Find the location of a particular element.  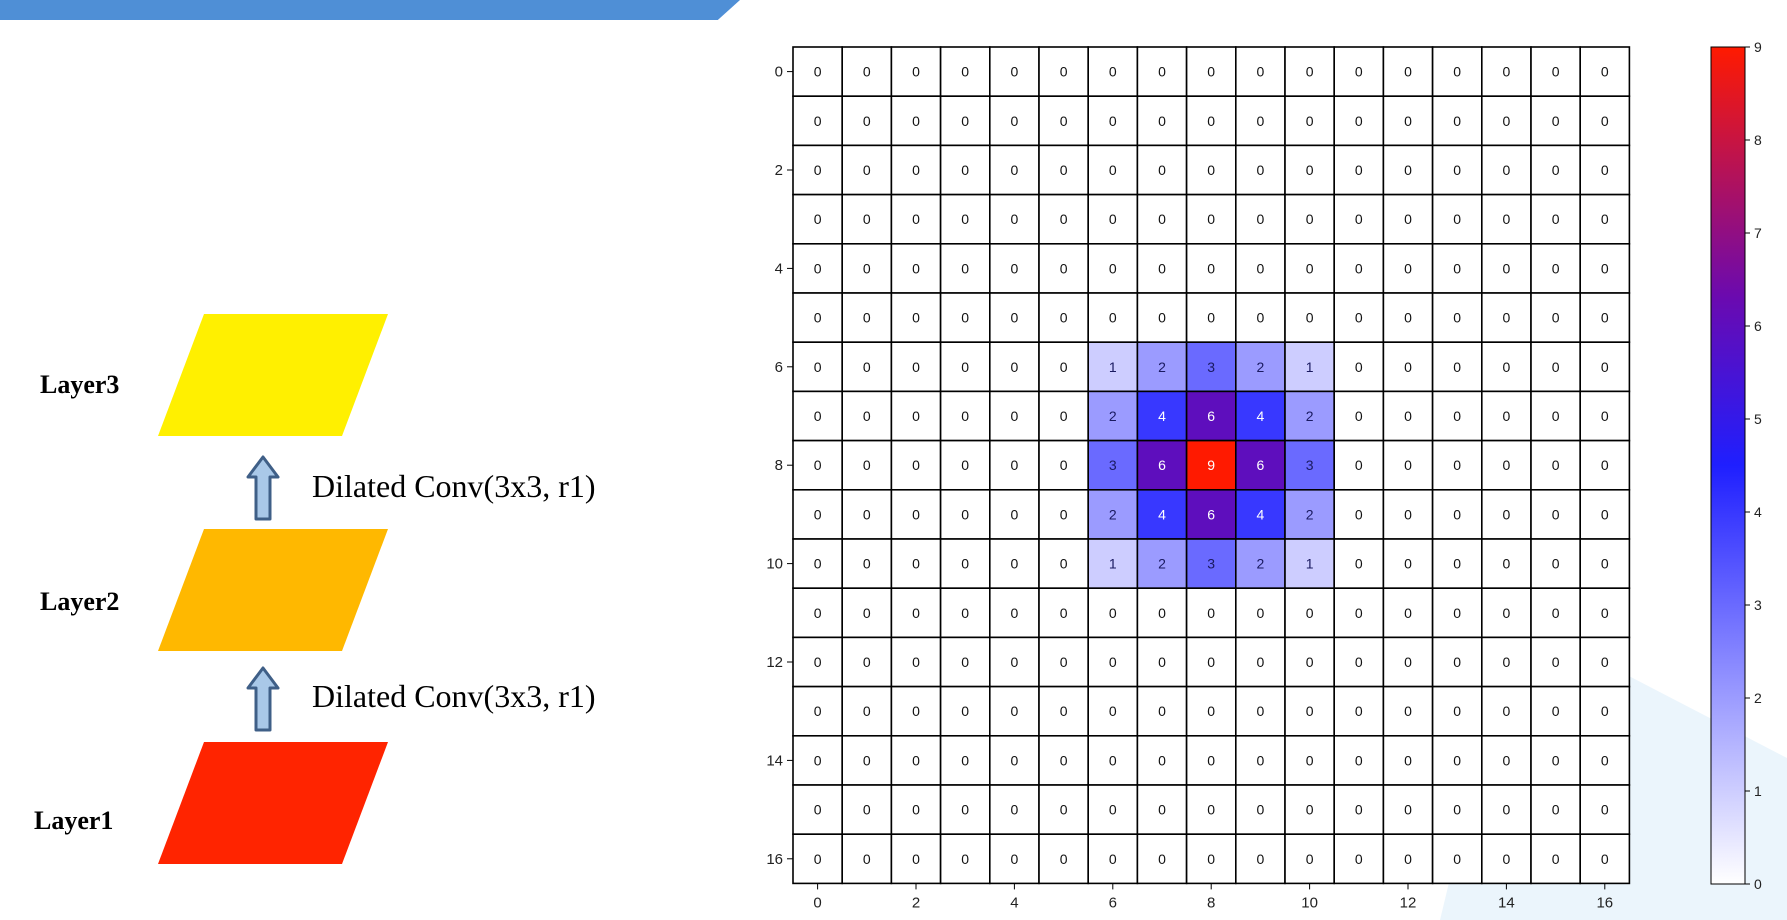

cell-value-label: 4 is located at coordinates (1261, 416).